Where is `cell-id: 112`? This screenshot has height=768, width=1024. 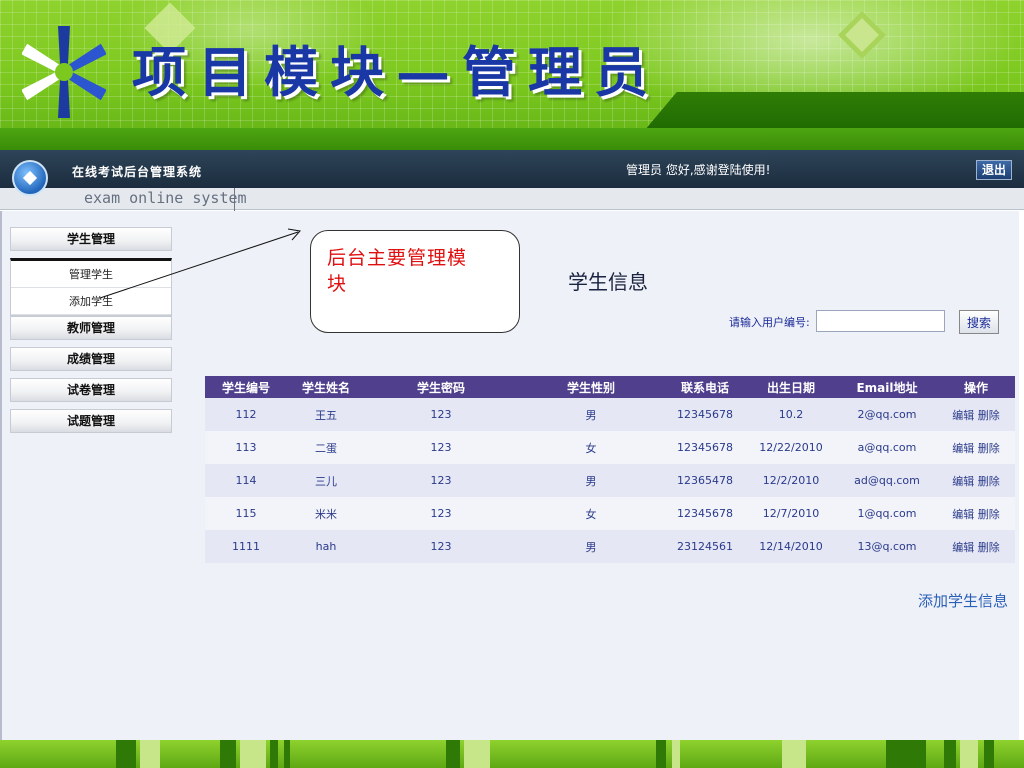 cell-id: 112 is located at coordinates (246, 414).